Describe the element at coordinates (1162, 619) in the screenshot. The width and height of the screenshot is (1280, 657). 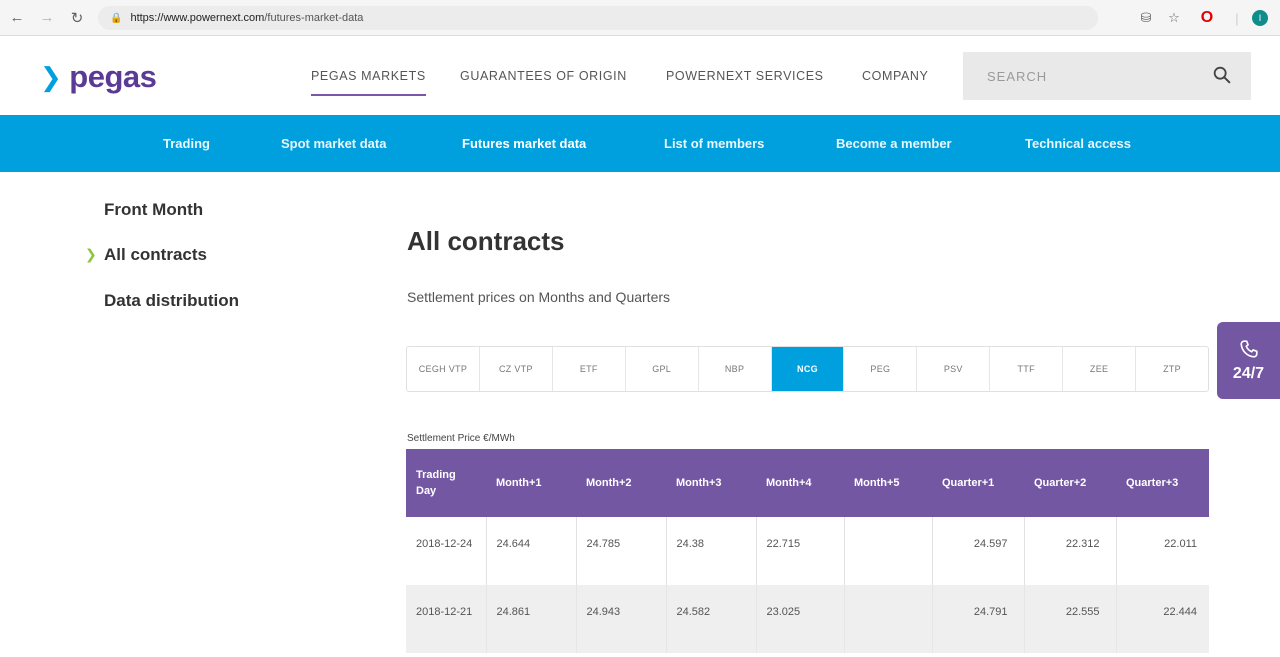
I see `price-cell: 22.444` at that location.